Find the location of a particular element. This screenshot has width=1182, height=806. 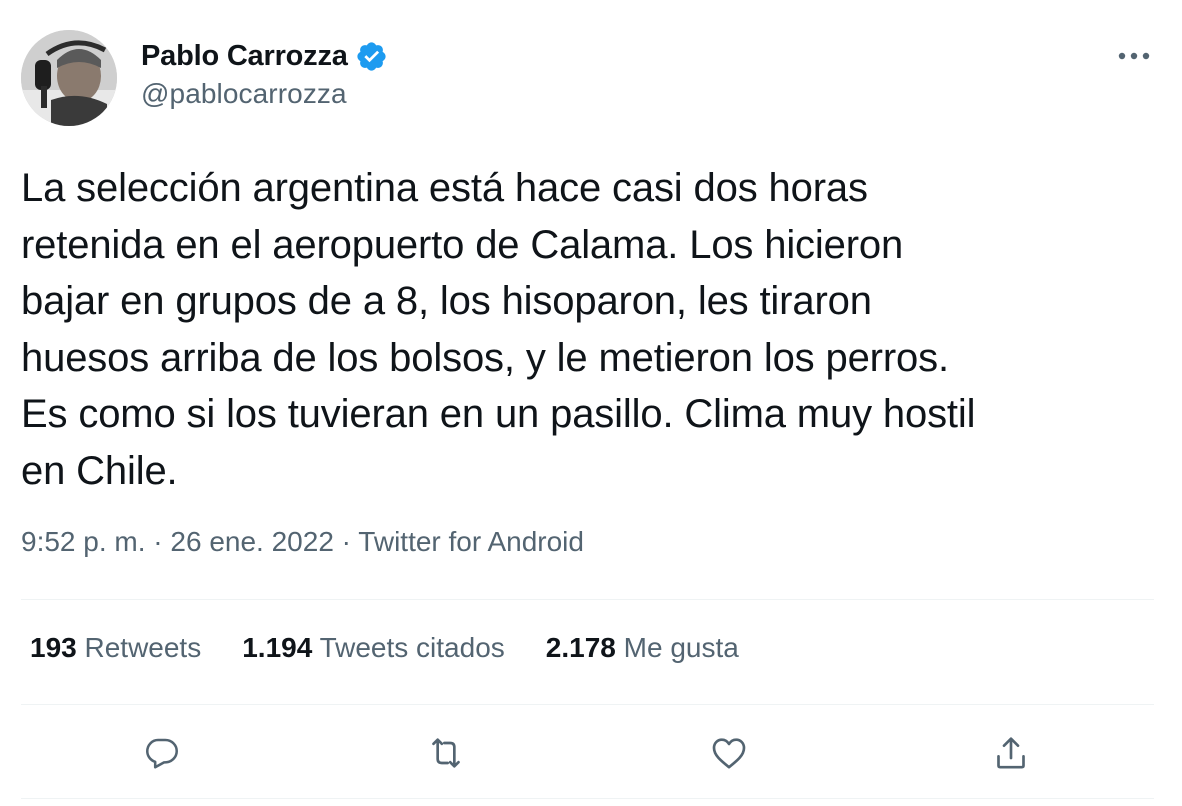

avatar is located at coordinates (69, 78).